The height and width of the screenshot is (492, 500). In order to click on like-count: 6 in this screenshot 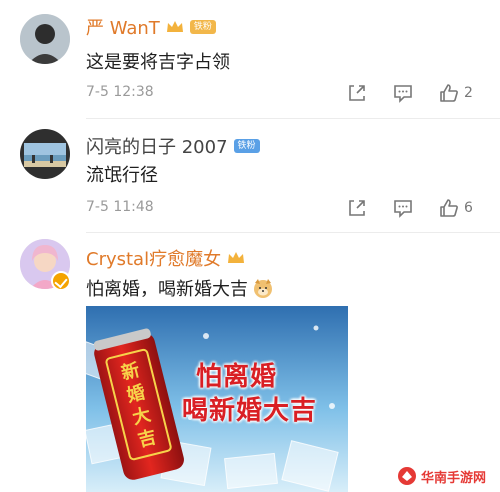, I will do `click(468, 208)`.